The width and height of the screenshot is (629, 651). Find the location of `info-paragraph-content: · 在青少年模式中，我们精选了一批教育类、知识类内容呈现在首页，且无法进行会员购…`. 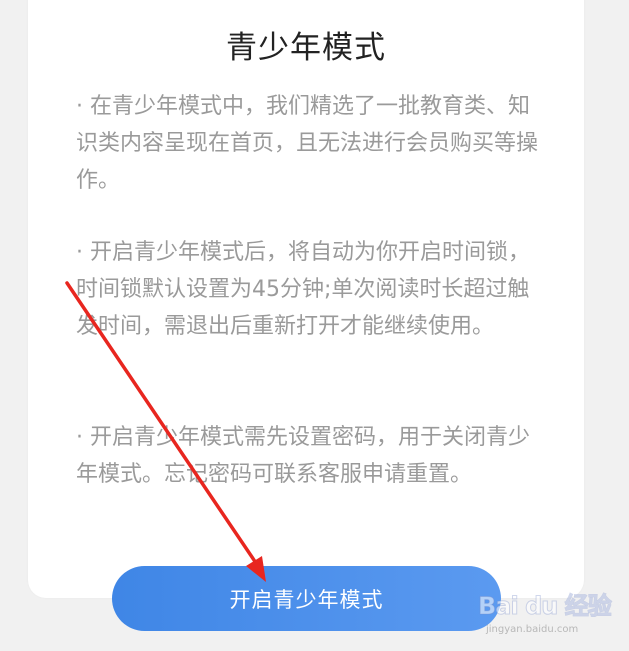

info-paragraph-content: · 在青少年模式中，我们精选了一批教育类、知识类内容呈现在首页，且无法进行会员购… is located at coordinates (307, 143).